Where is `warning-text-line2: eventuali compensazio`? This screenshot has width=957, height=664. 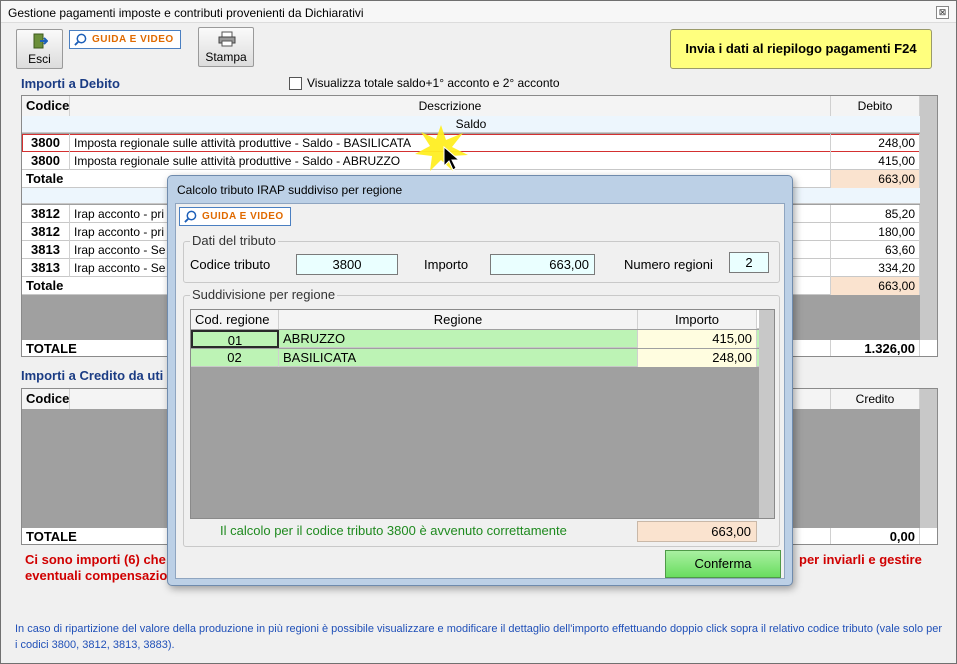 warning-text-line2: eventuali compensazio is located at coordinates (96, 575).